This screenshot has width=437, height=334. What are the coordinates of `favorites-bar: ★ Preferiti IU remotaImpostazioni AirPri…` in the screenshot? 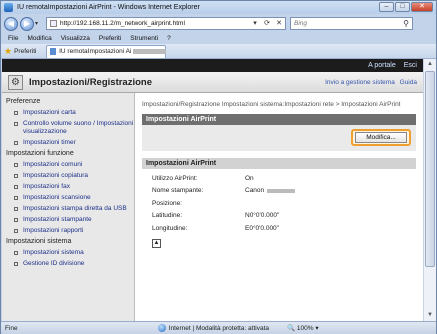 It's located at (218, 51).